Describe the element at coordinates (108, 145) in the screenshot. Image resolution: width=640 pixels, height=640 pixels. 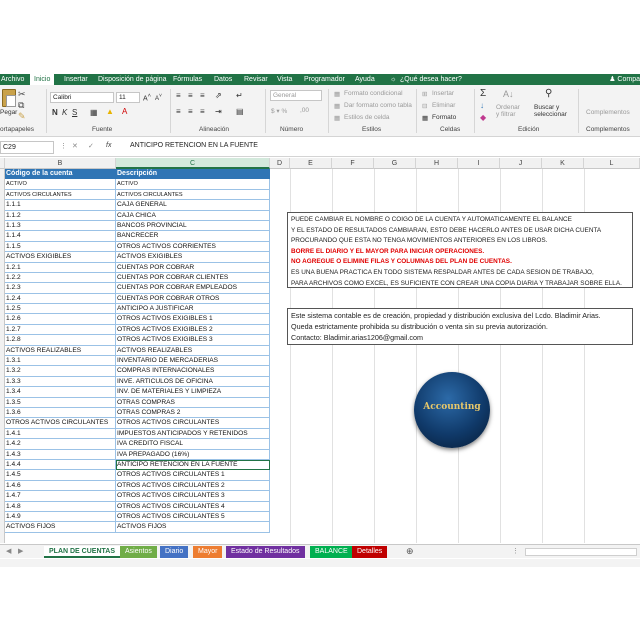
I see `insert-function-icon: fx` at that location.